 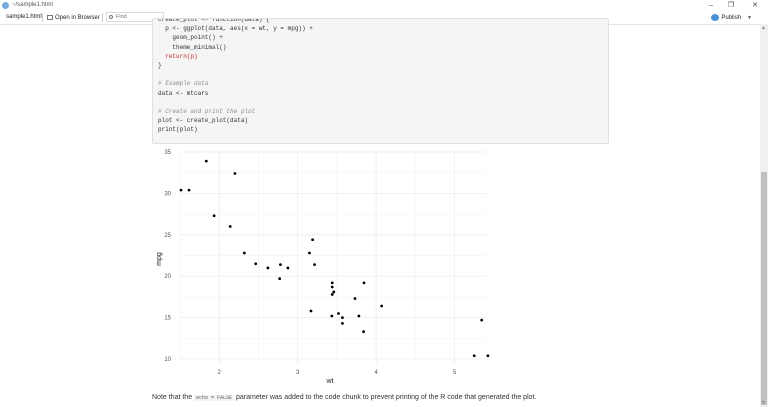 I want to click on title-bar: ~/sample1.html – ❐ ✕, so click(x=384, y=5).